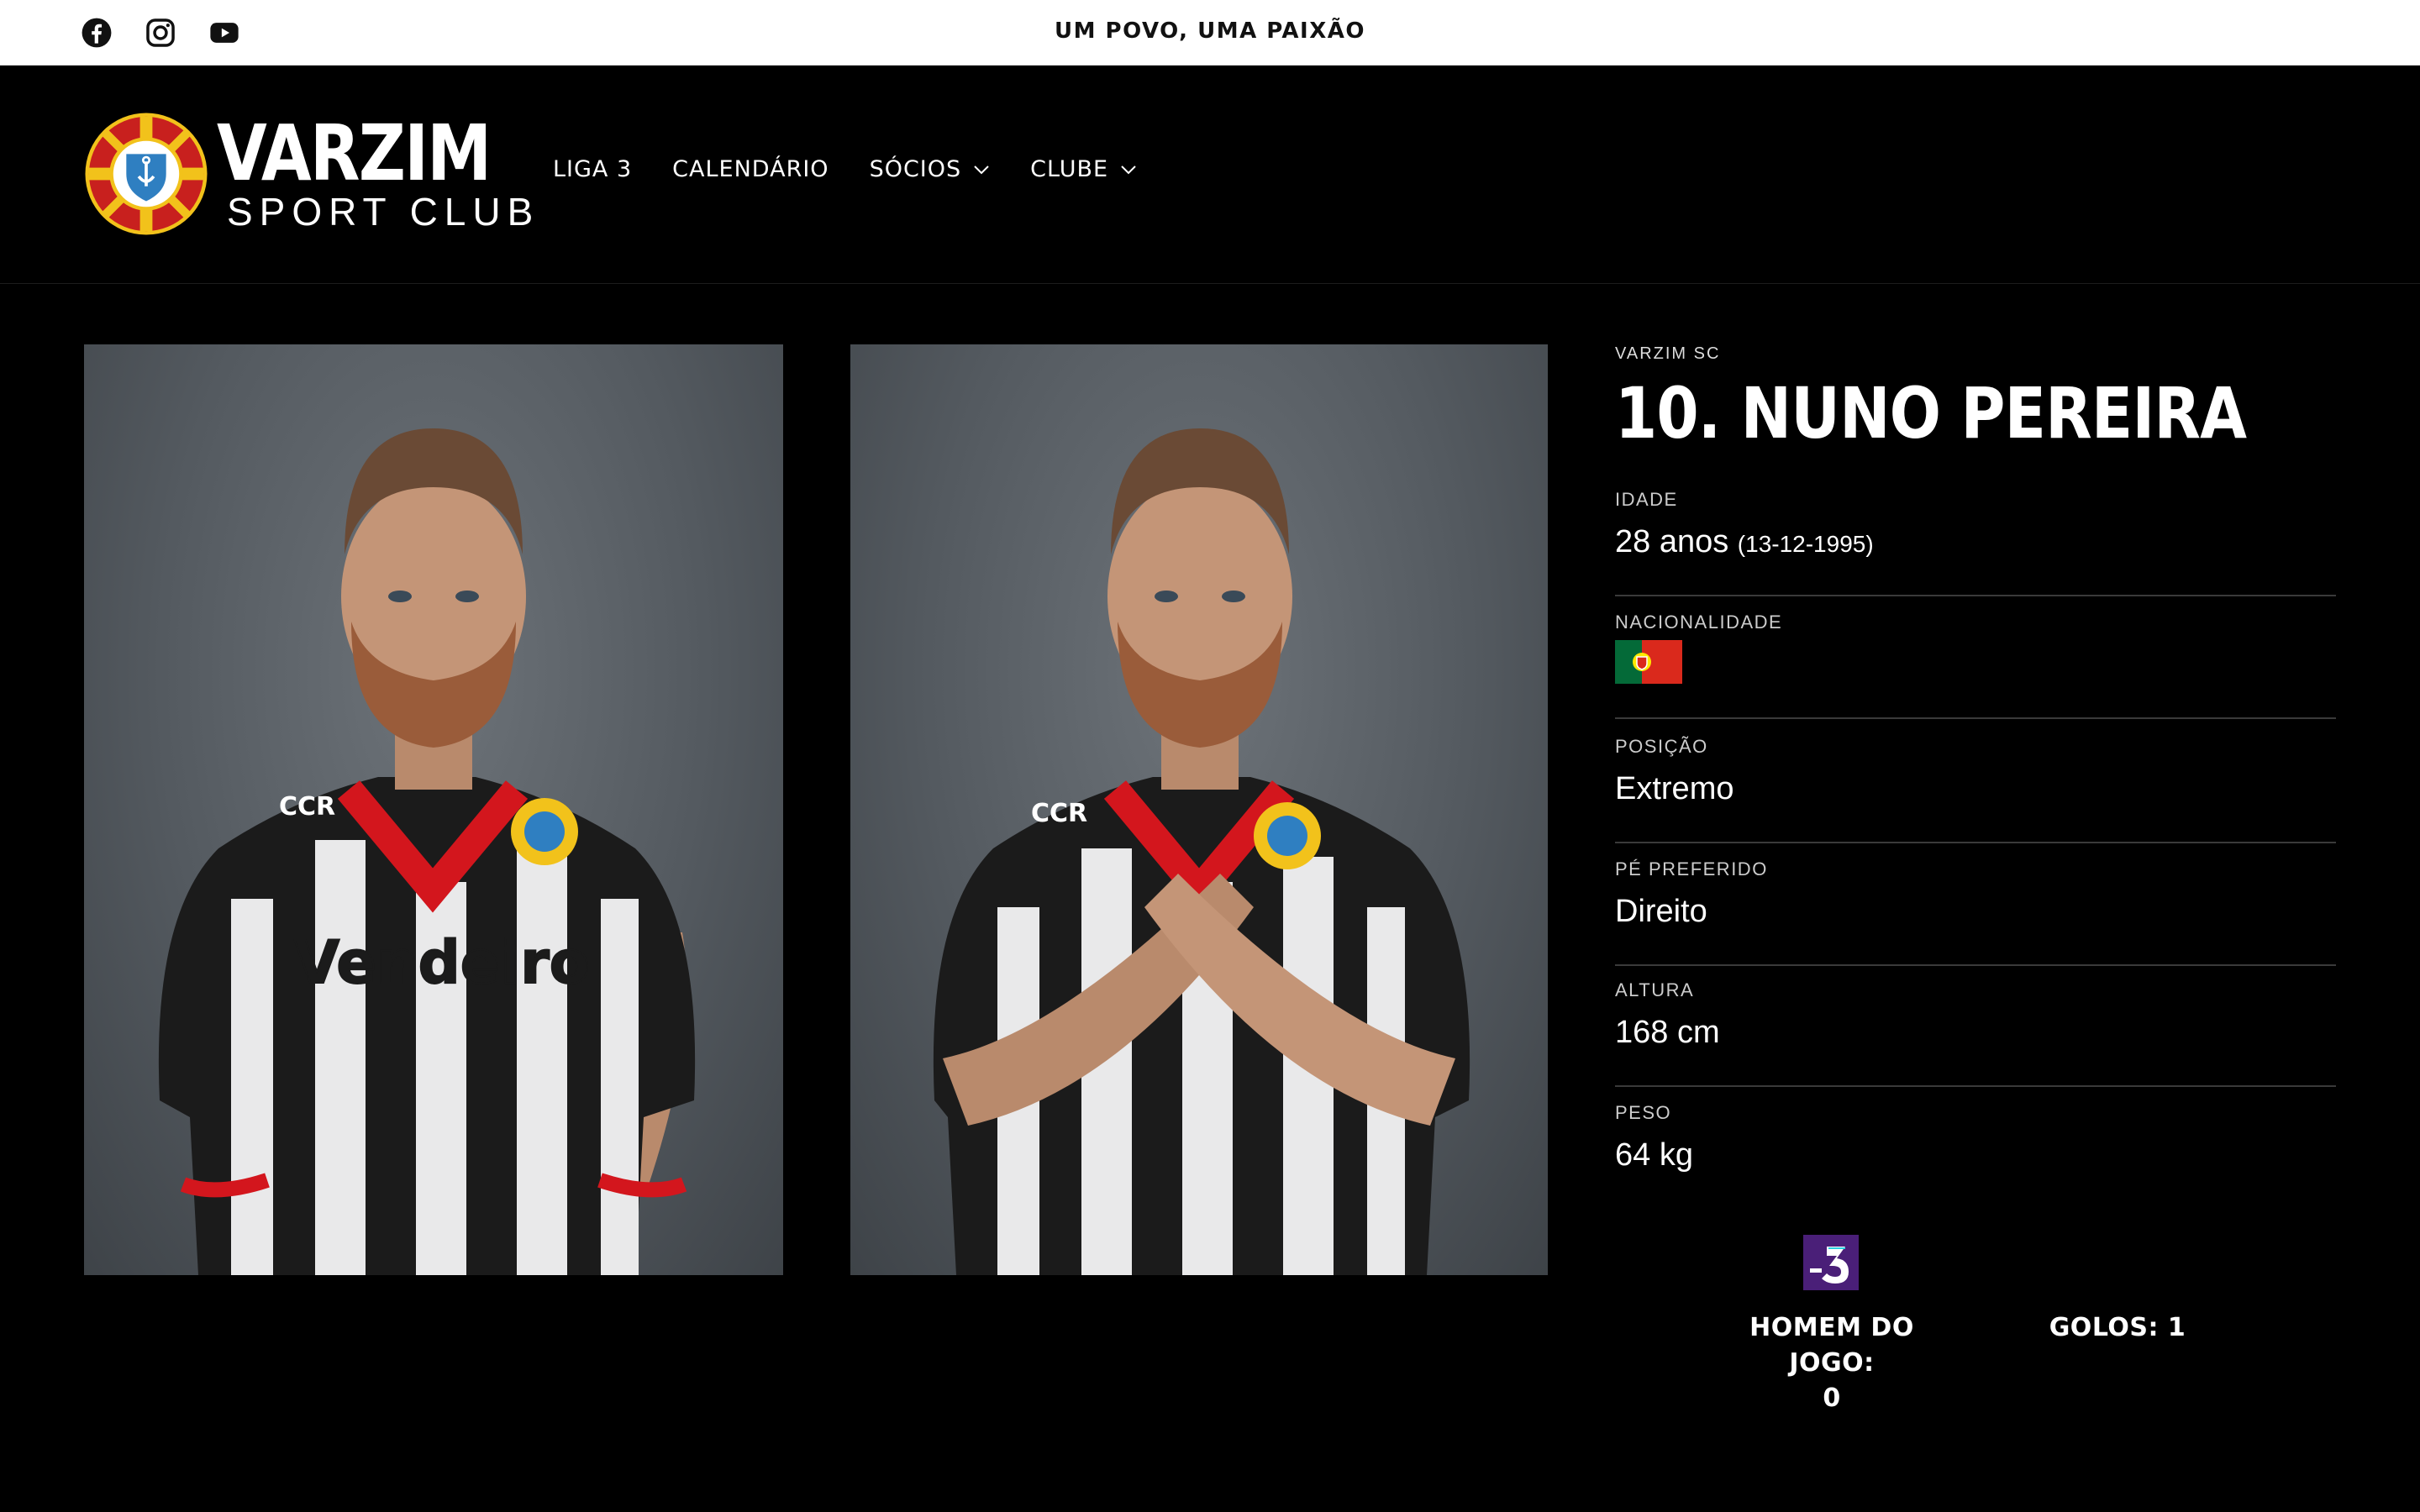 Image resolution: width=2420 pixels, height=1512 pixels. I want to click on goals-label: GOLOS:, so click(2104, 1327).